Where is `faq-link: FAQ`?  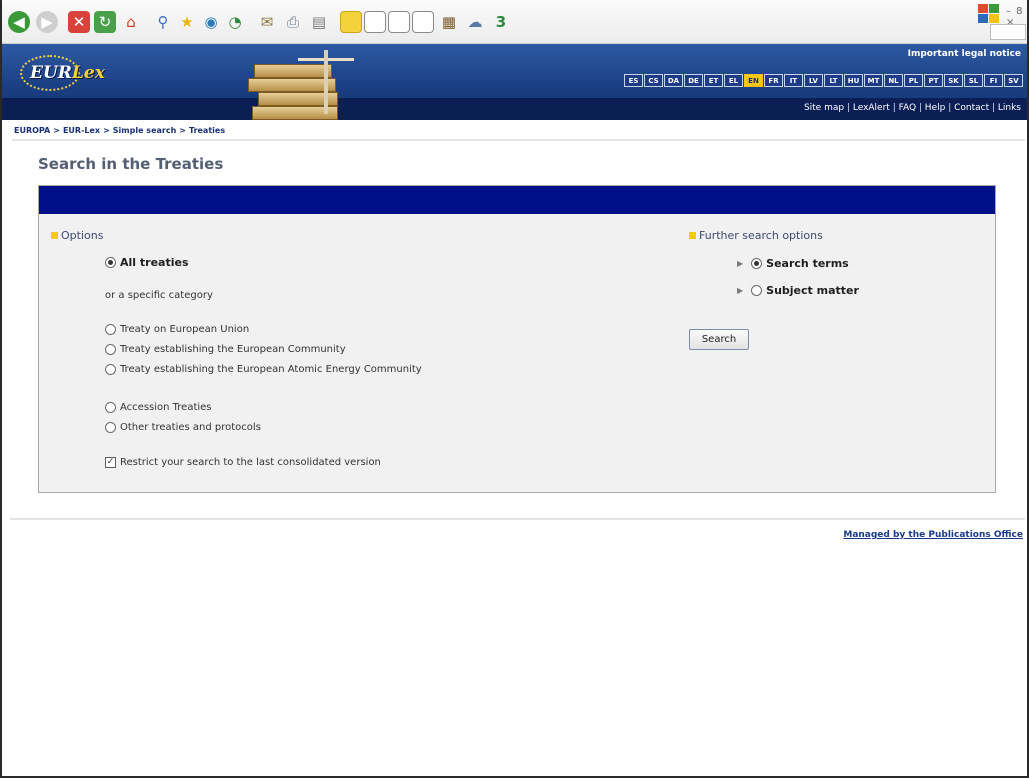
faq-link: FAQ is located at coordinates (907, 108).